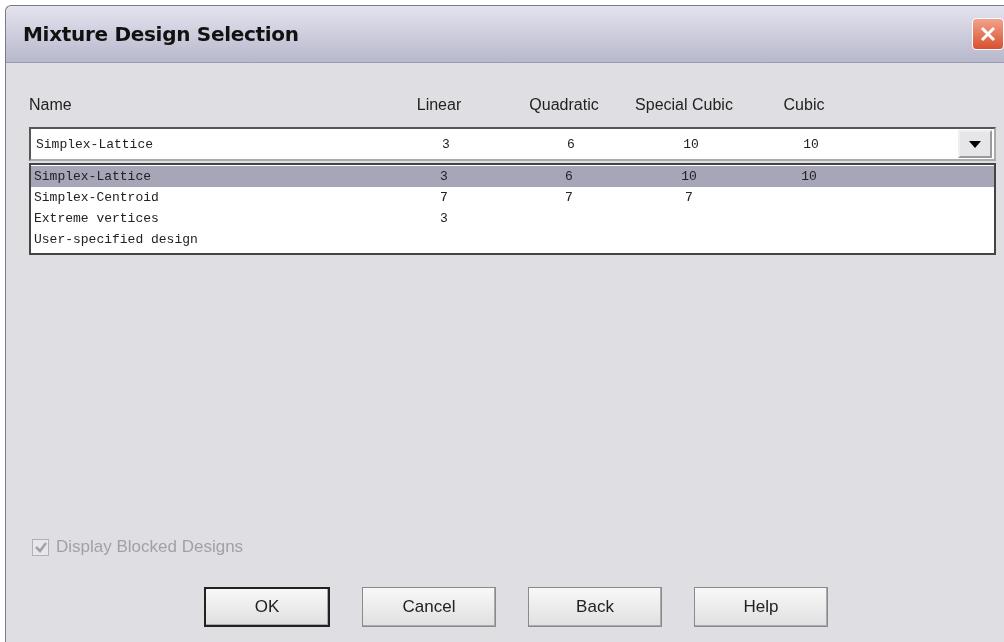  What do you see at coordinates (161, 34) in the screenshot?
I see `window-title: Mixture Design Selection` at bounding box center [161, 34].